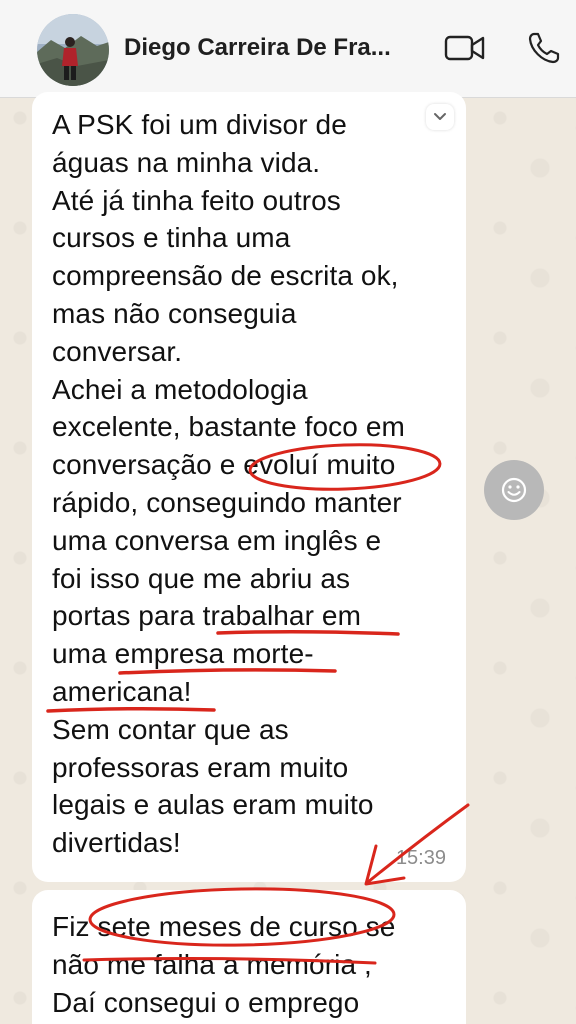 The image size is (576, 1024). I want to click on phone-icon, so click(544, 48).